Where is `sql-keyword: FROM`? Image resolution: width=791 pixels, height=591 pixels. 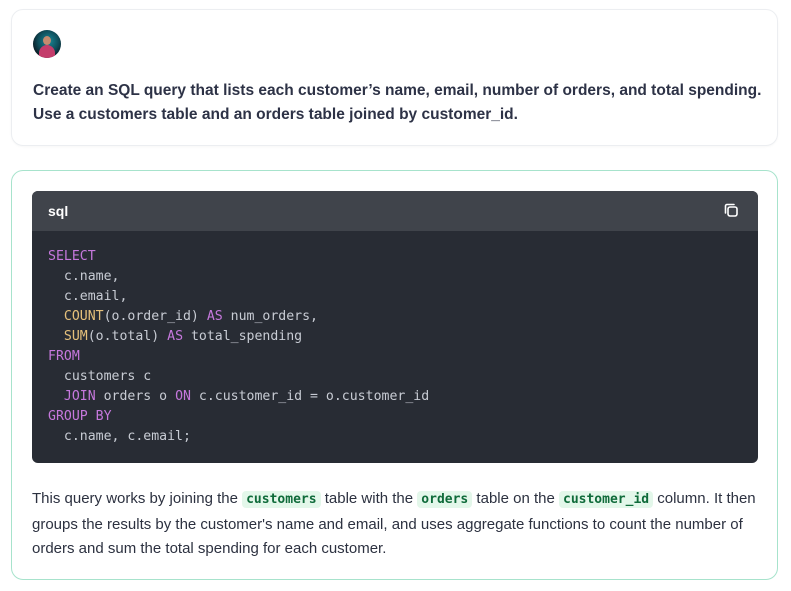 sql-keyword: FROM is located at coordinates (64, 356).